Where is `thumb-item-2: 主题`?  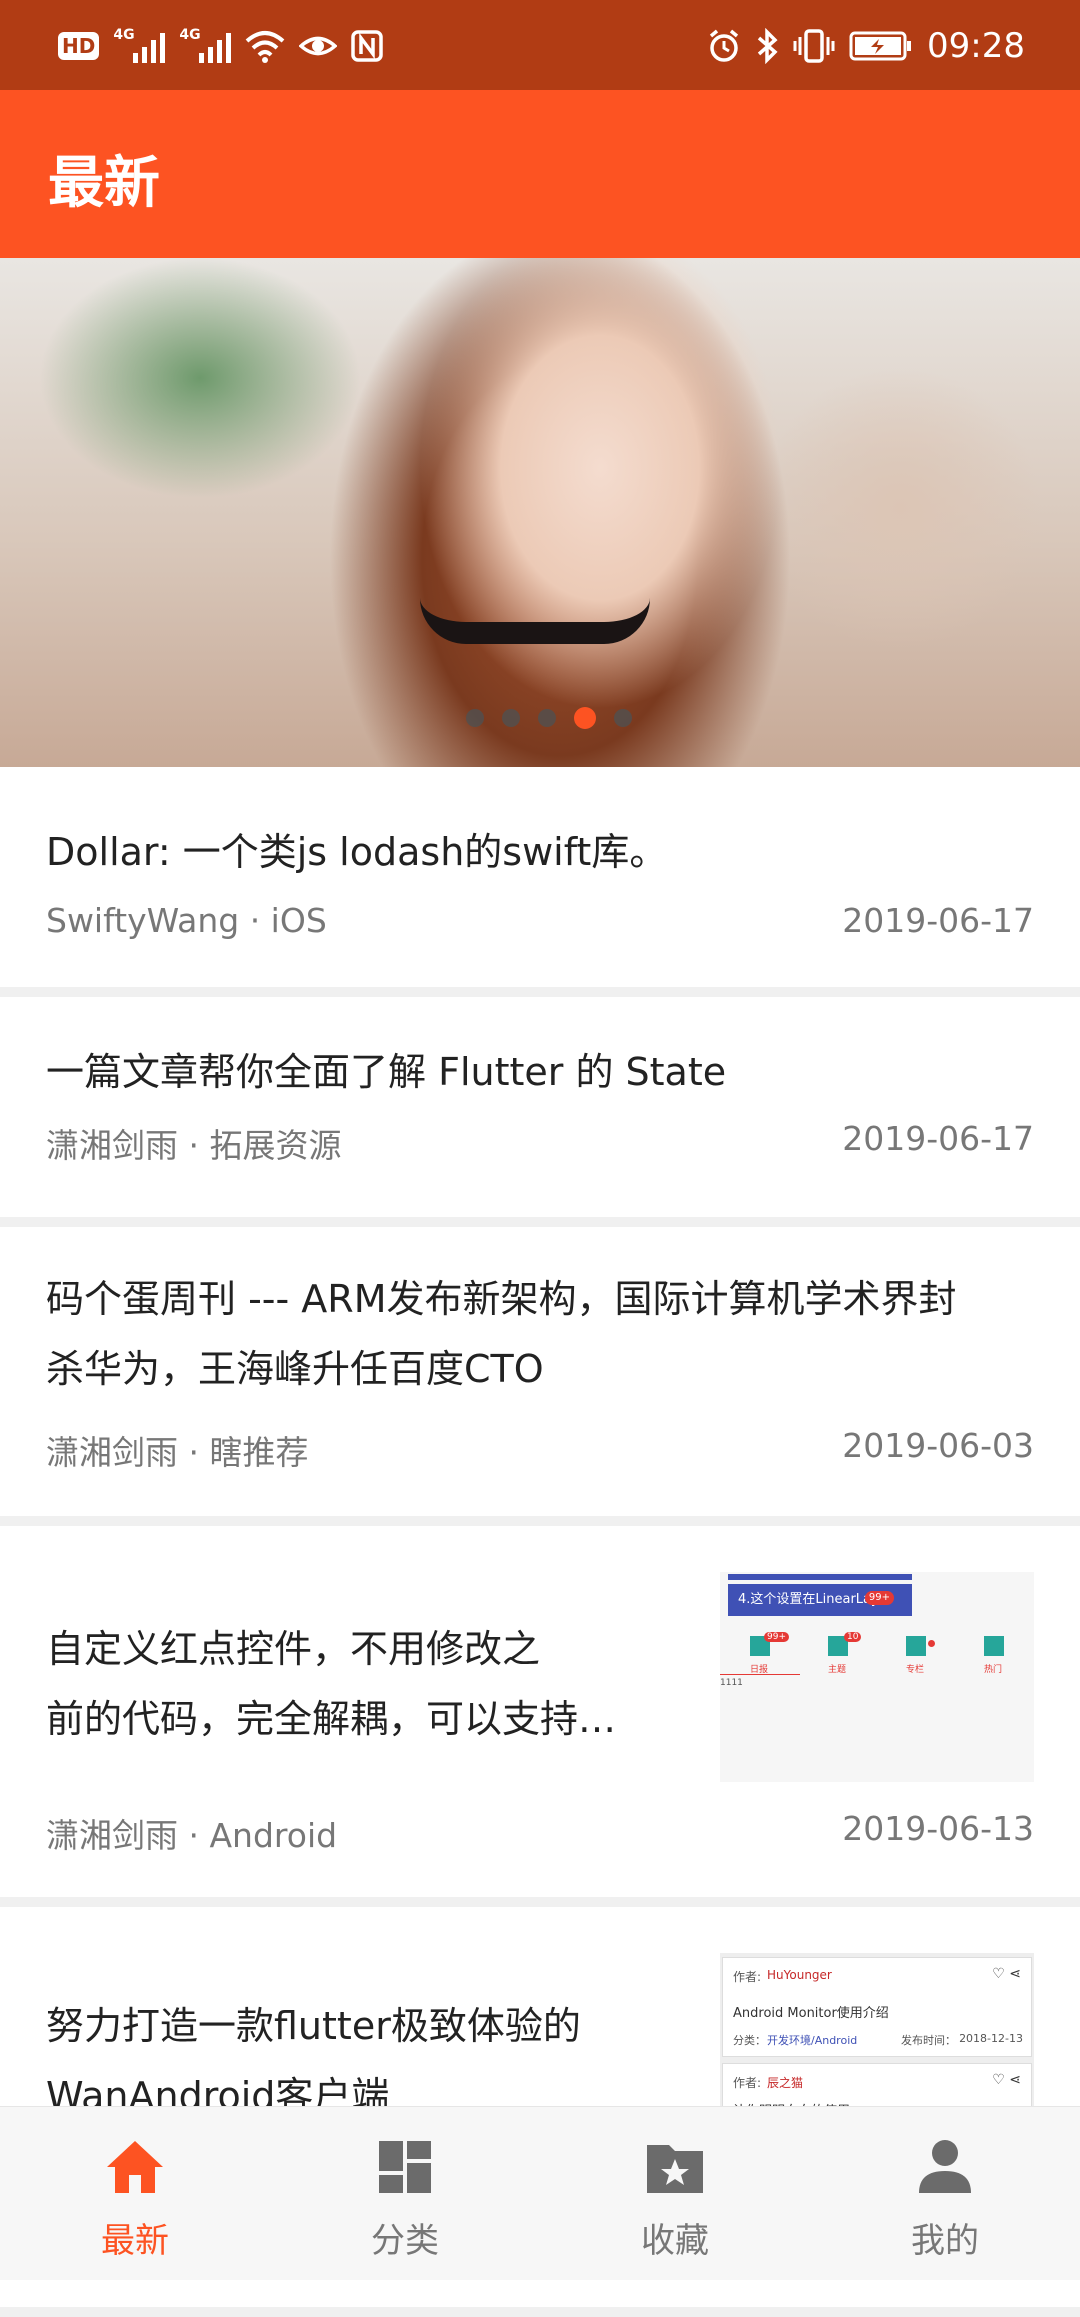 thumb-item-2: 主题 is located at coordinates (837, 1670).